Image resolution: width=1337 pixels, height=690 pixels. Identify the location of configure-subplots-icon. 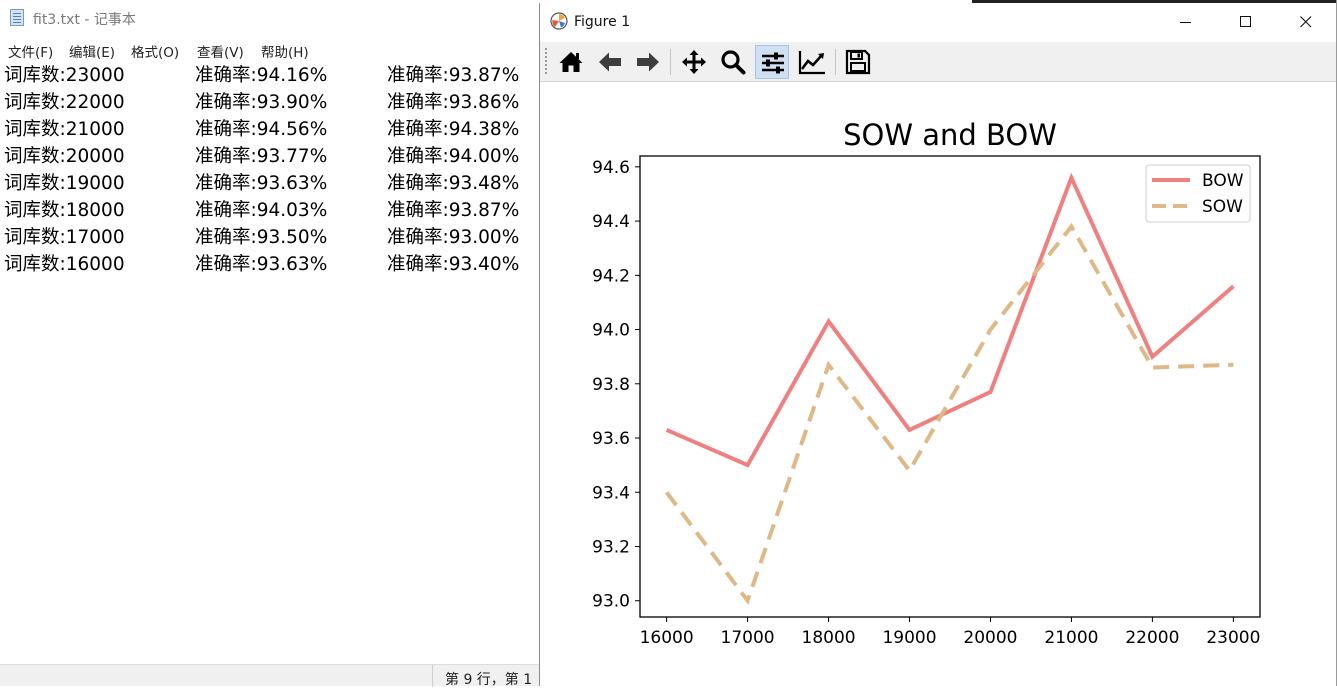
(773, 63).